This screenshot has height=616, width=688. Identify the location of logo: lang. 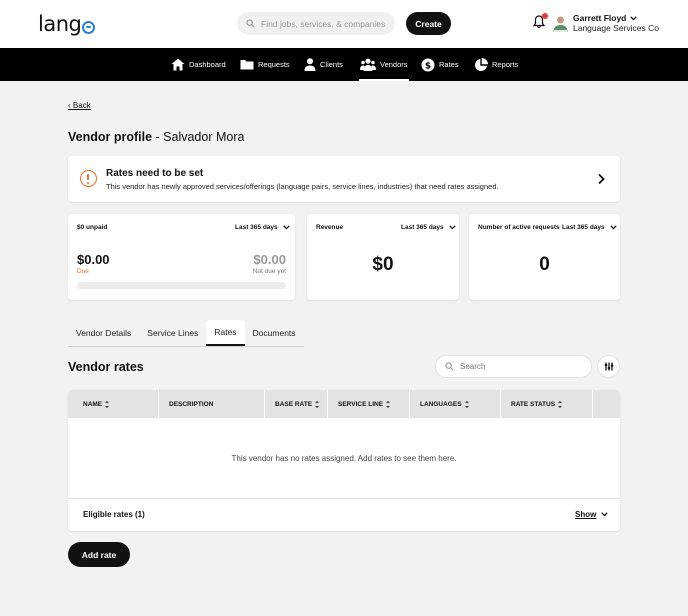
(67, 24).